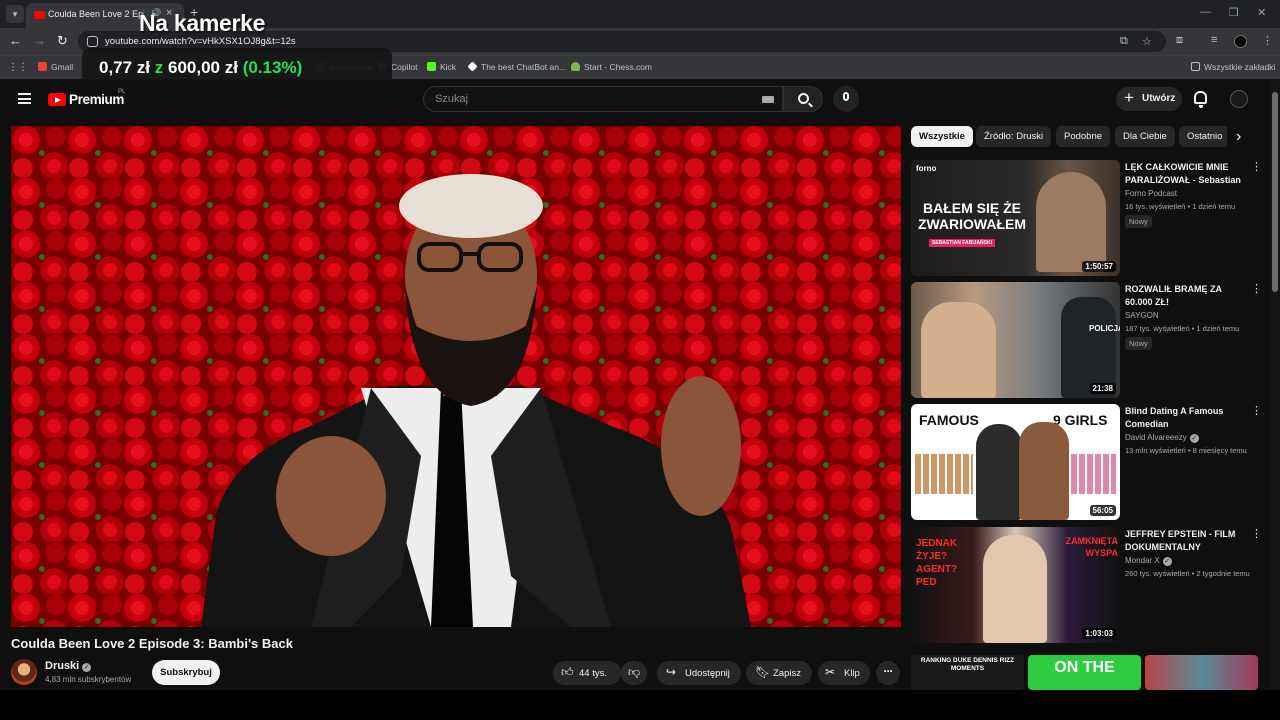  I want to click on chip-for-you: Dla Ciebie, so click(1145, 136).